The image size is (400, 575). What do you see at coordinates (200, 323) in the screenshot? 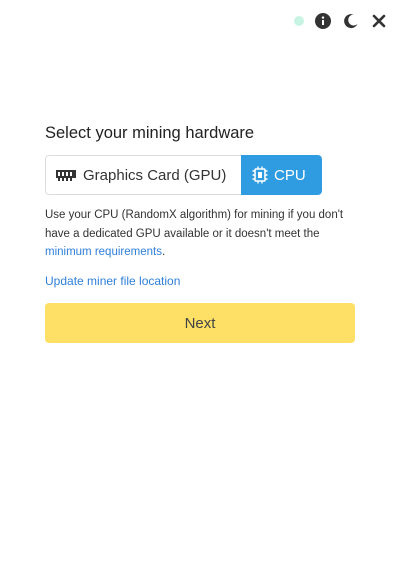
I see `next-button: Next` at bounding box center [200, 323].